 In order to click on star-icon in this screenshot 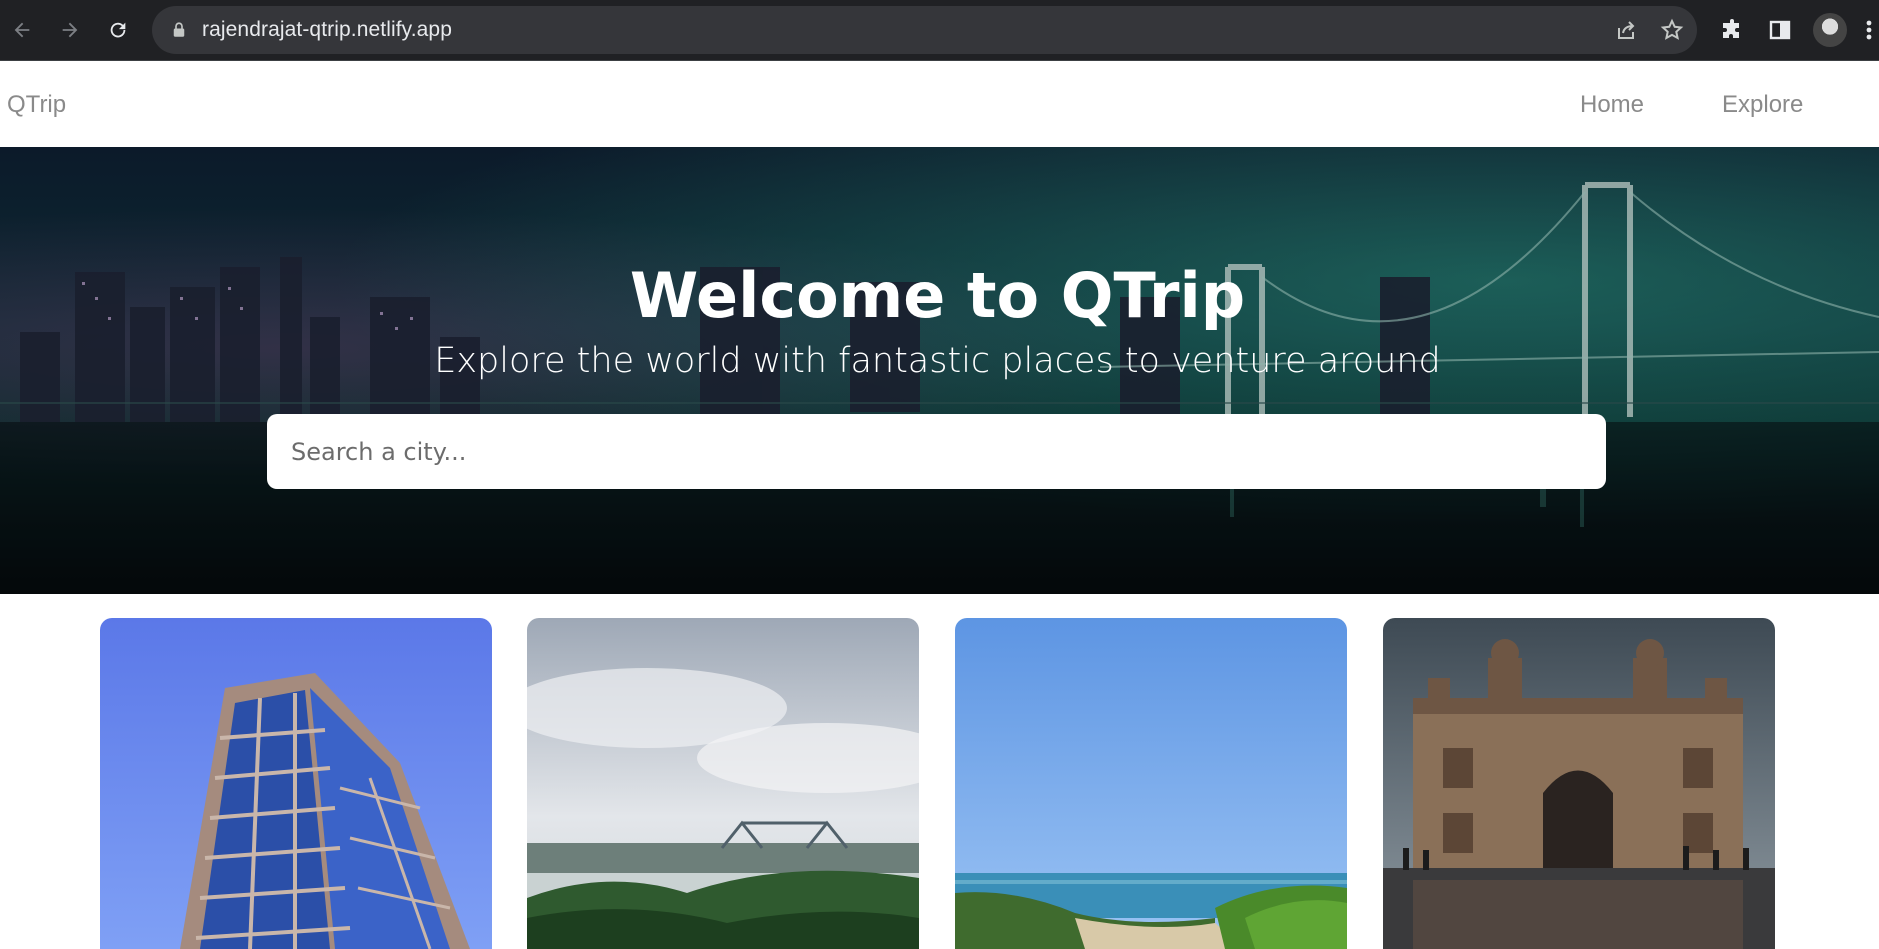, I will do `click(1672, 30)`.